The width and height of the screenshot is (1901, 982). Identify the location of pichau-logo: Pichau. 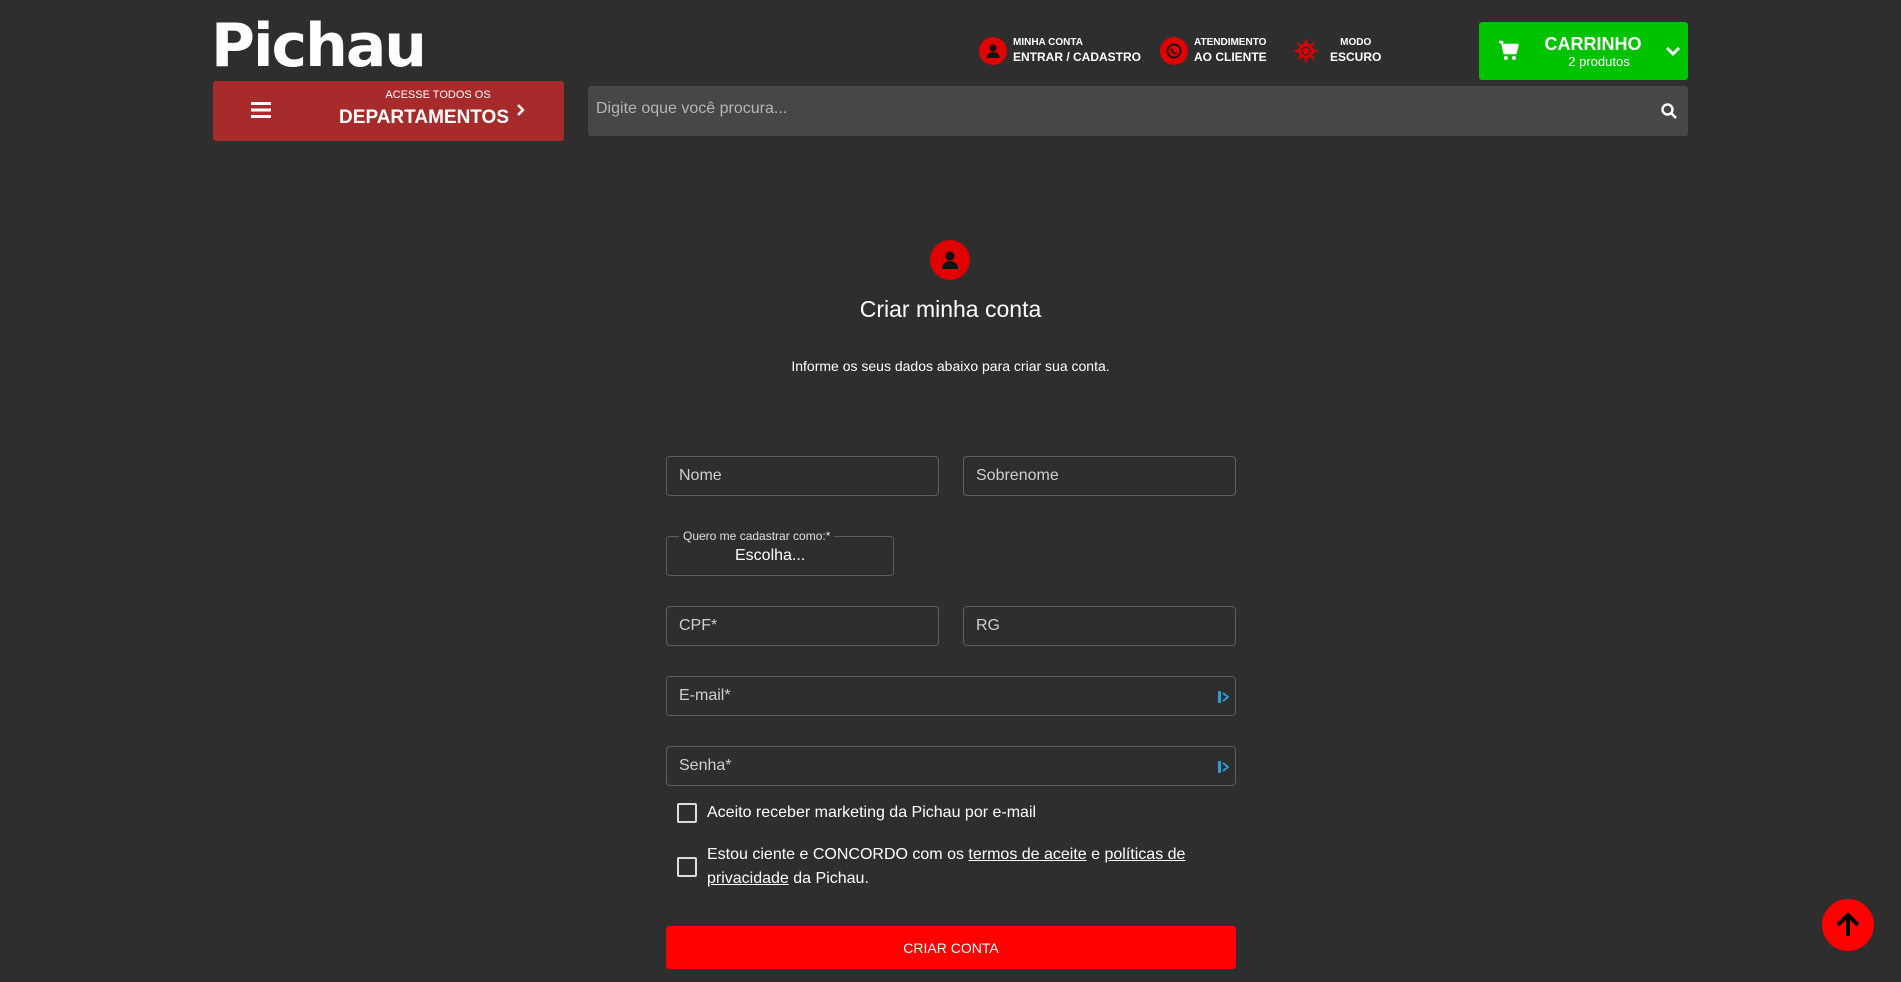
(319, 46).